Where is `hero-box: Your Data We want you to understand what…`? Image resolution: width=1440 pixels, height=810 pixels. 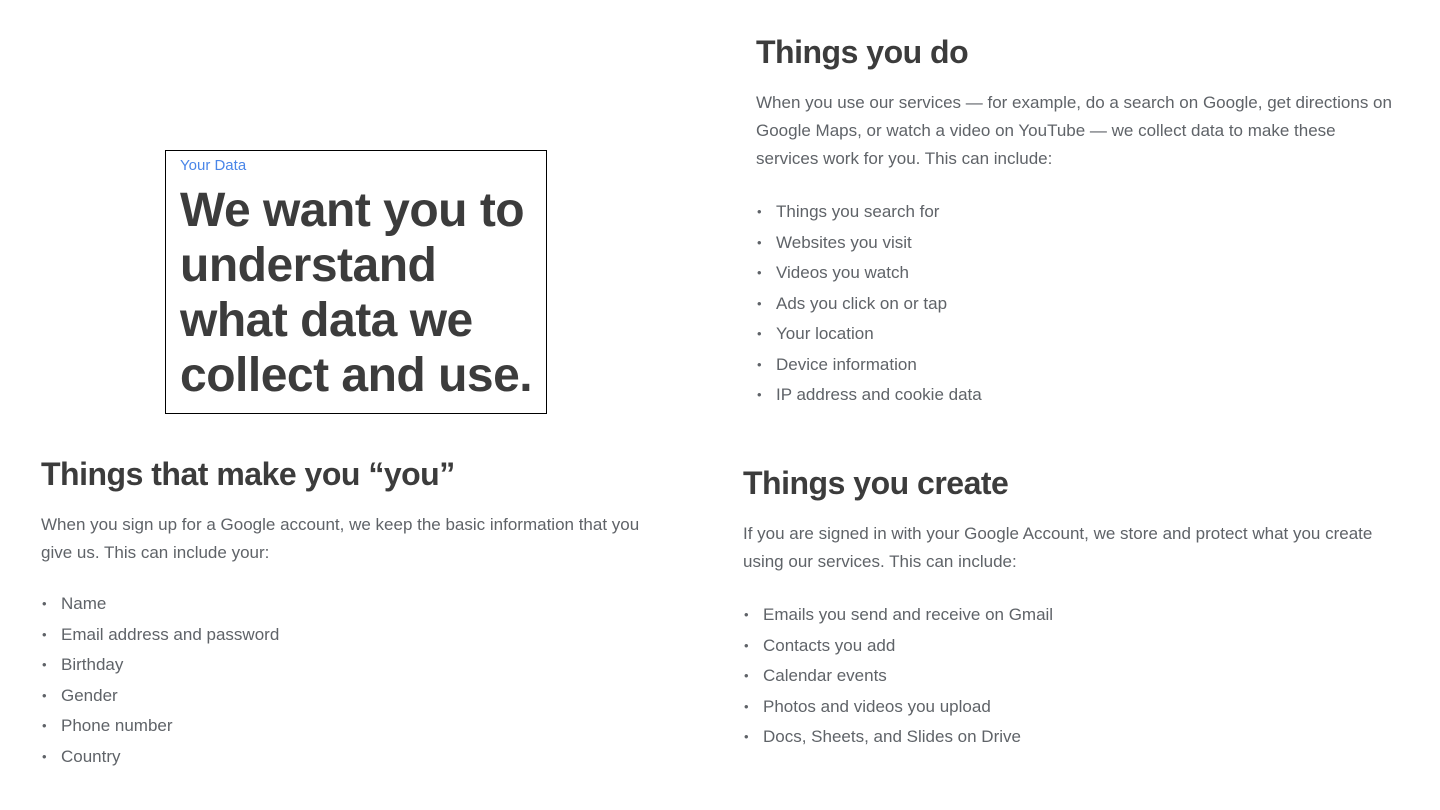
hero-box: Your Data We want you to understand what… is located at coordinates (356, 282).